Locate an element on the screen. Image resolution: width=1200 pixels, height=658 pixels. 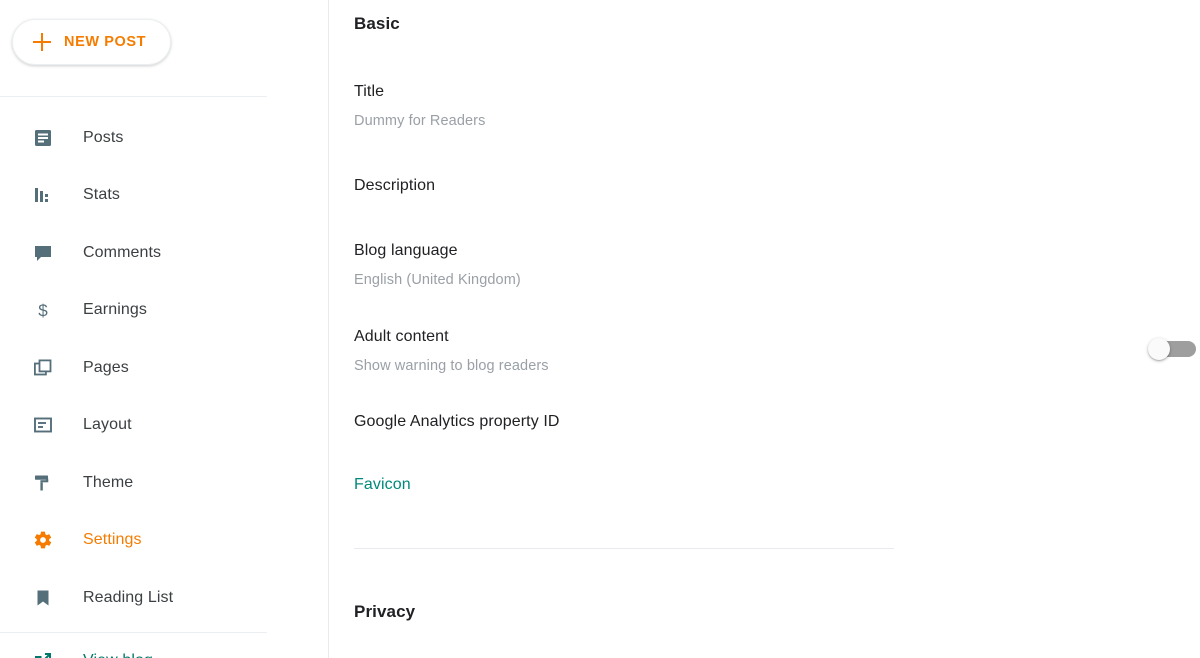
sidebar-item-label: Stats is located at coordinates (101, 195).